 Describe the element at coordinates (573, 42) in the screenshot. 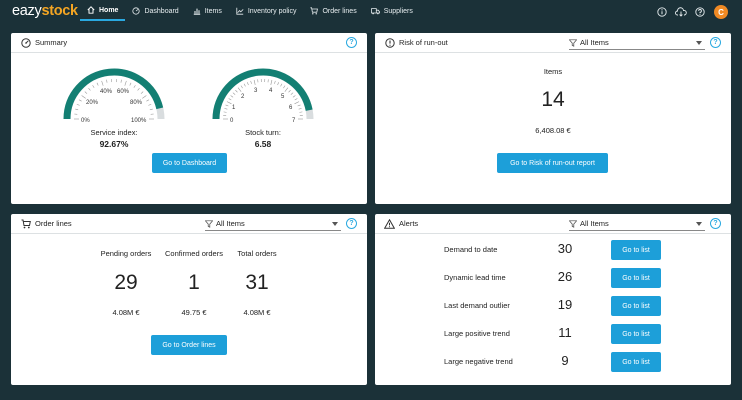

I see `filter-icon` at that location.